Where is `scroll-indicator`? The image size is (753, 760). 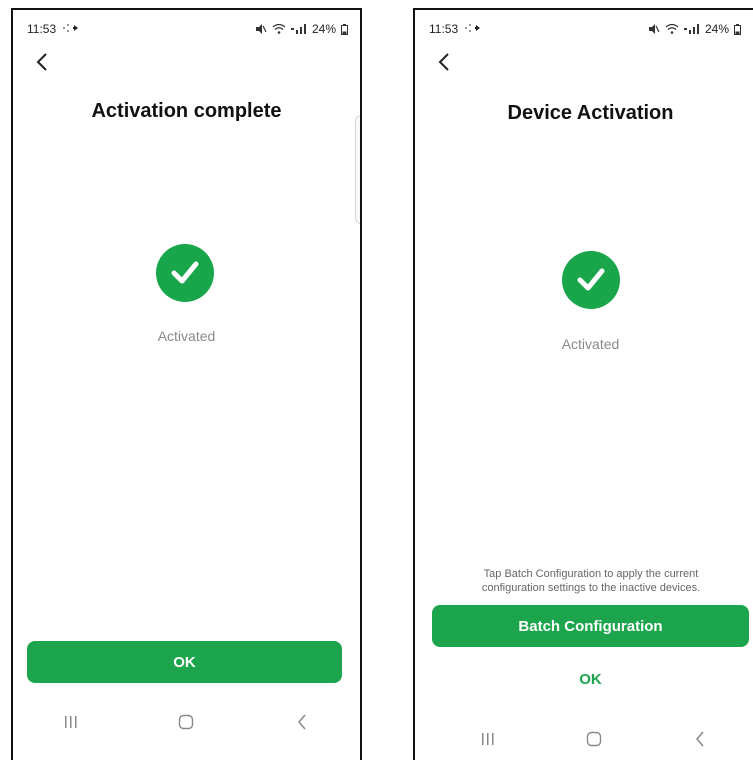 scroll-indicator is located at coordinates (357, 169).